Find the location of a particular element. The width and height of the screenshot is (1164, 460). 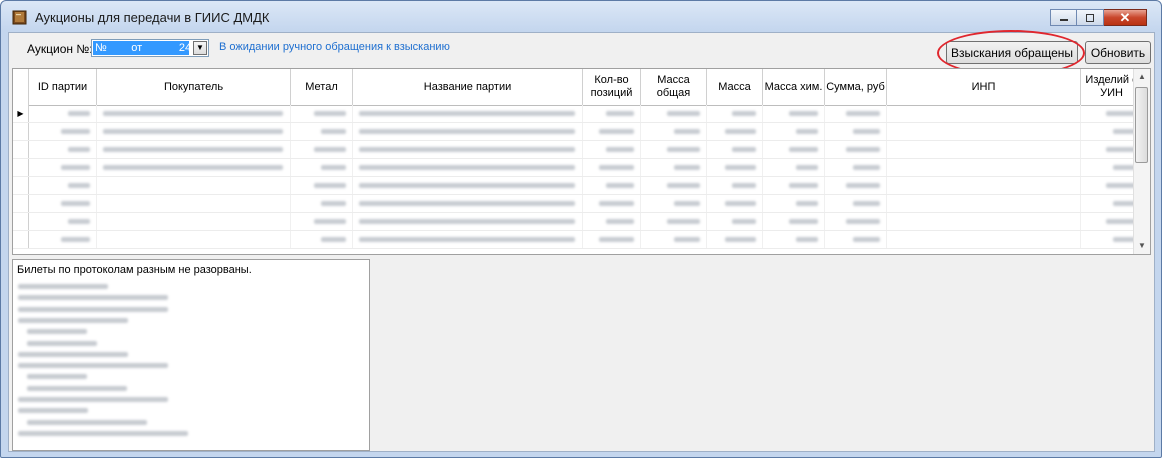

maximize-button is located at coordinates (1090, 17).